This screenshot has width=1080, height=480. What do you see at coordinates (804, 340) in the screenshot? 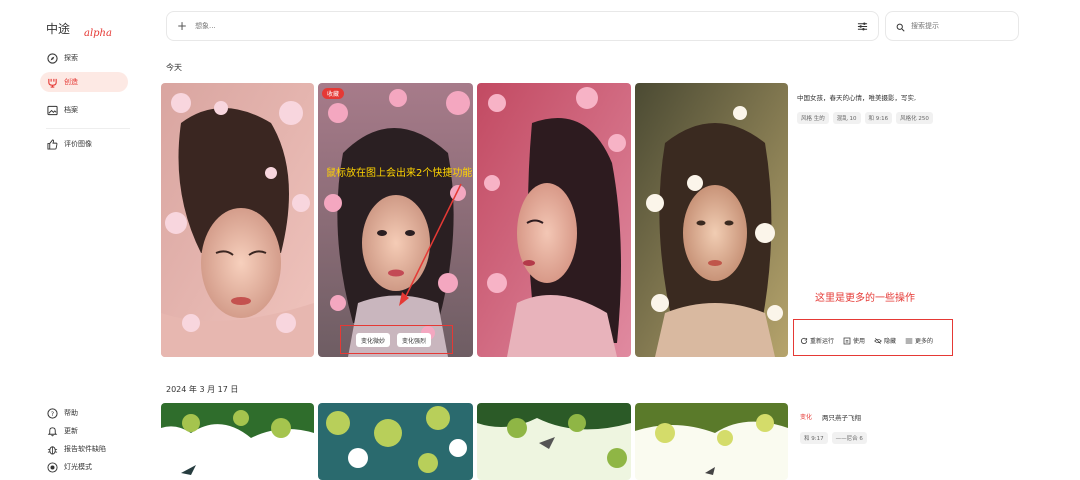
I see `refresh-icon` at bounding box center [804, 340].